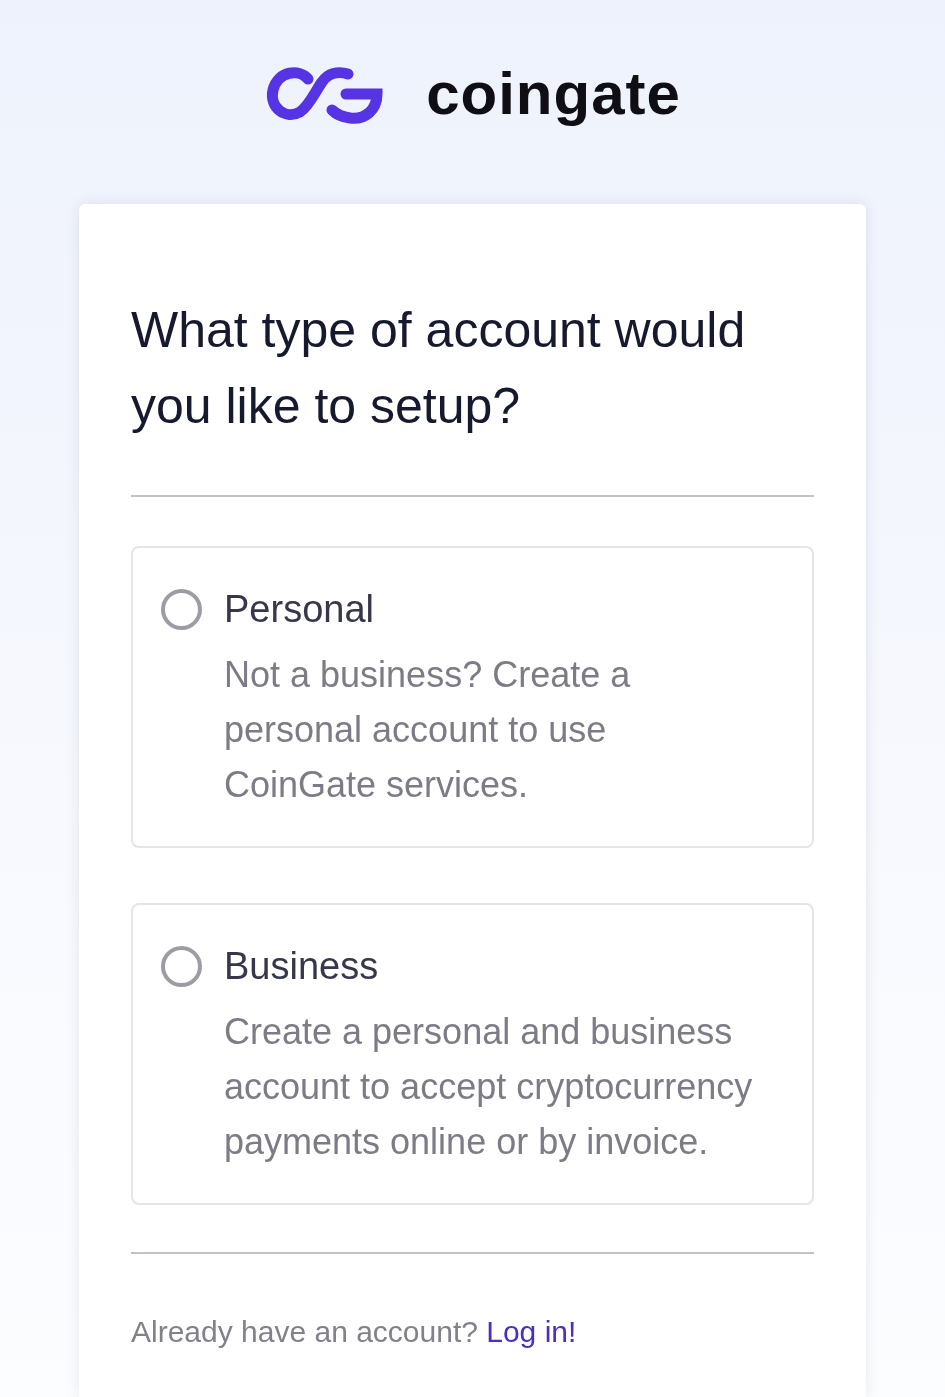 The width and height of the screenshot is (945, 1397). I want to click on login-prompt: Already have an account? Log in!, so click(354, 1332).